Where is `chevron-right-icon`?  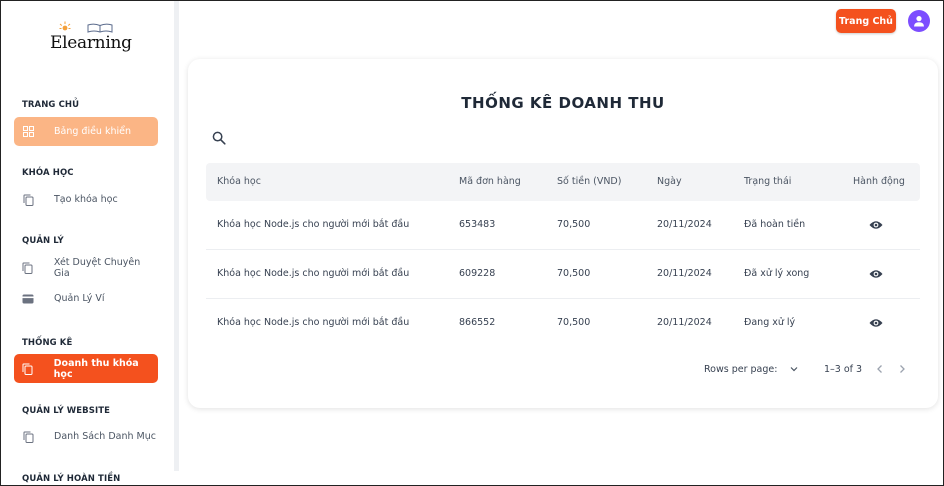
chevron-right-icon is located at coordinates (902, 369).